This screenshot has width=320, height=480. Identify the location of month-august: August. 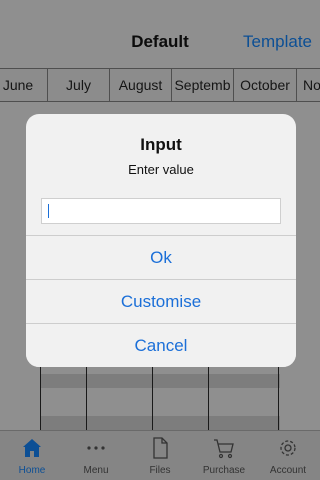
(140, 85).